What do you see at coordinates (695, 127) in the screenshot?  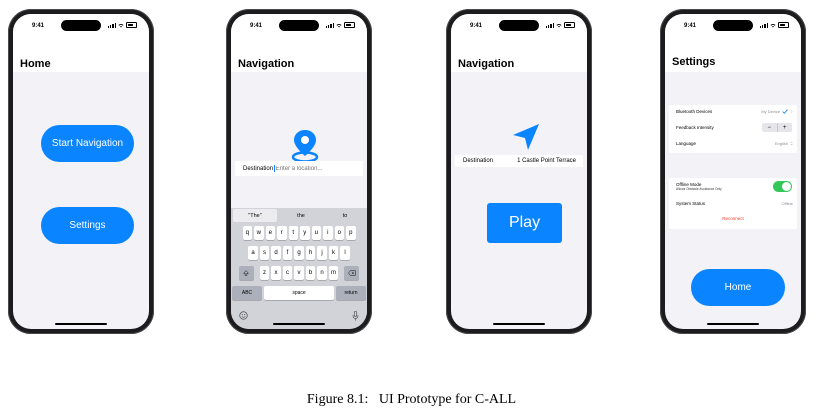 I see `feedback-label: Feedback Intensity` at bounding box center [695, 127].